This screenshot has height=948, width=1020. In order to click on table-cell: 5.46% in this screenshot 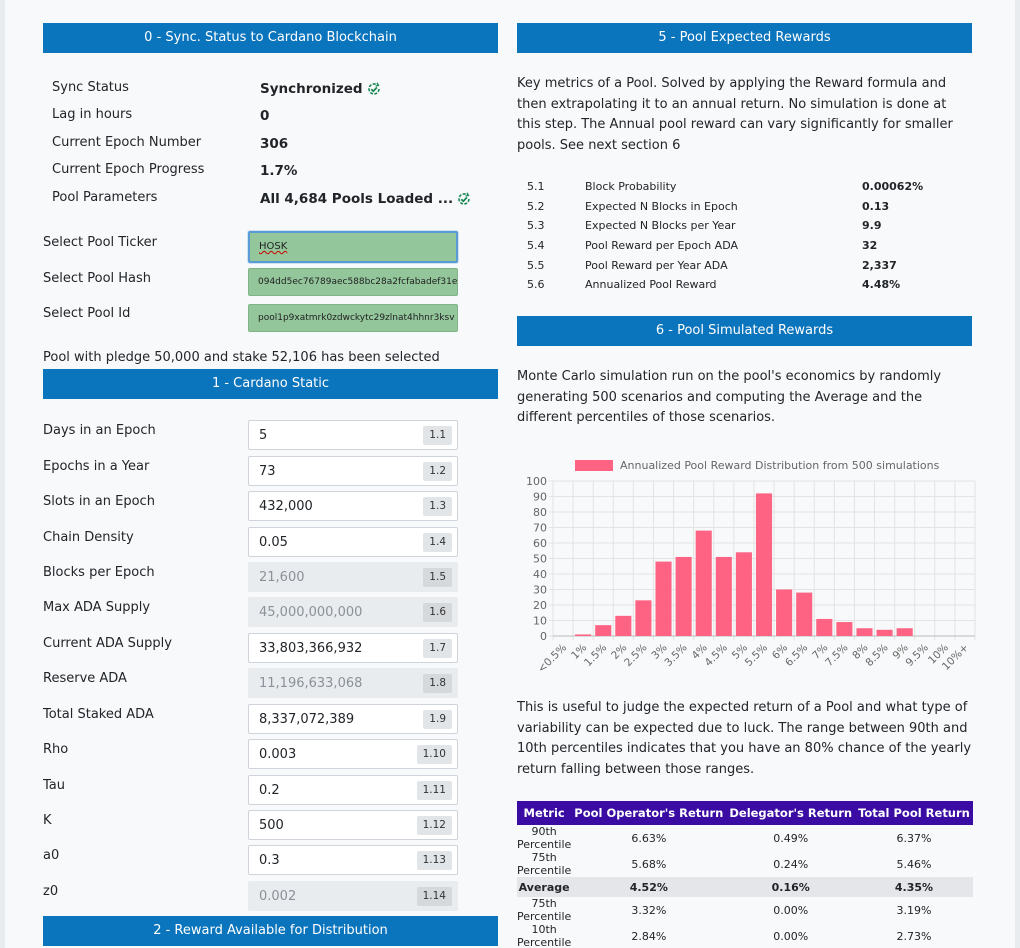, I will do `click(914, 864)`.